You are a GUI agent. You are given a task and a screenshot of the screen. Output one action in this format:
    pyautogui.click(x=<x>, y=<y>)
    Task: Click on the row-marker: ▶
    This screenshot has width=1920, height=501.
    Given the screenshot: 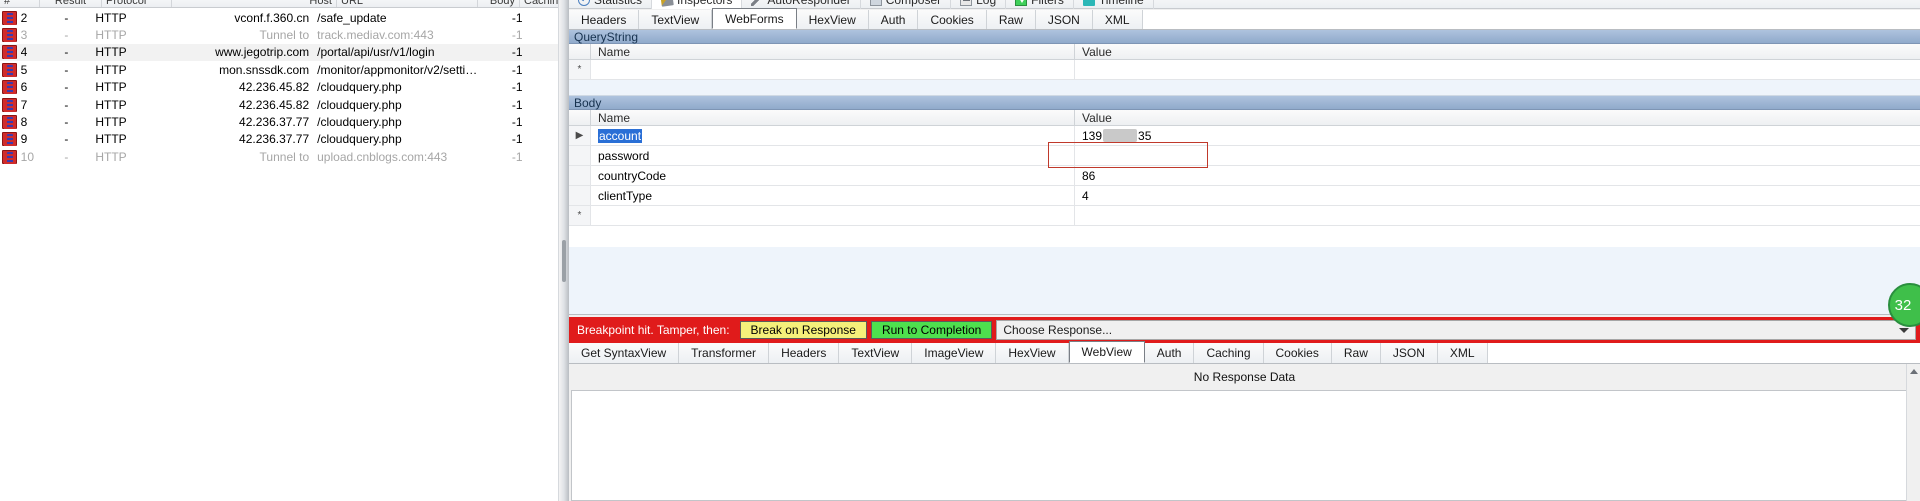 What is the action you would take?
    pyautogui.click(x=580, y=135)
    